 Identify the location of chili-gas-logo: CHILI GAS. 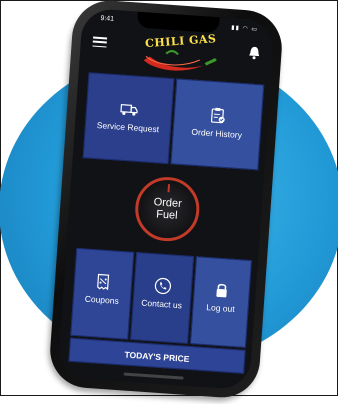
(176, 55).